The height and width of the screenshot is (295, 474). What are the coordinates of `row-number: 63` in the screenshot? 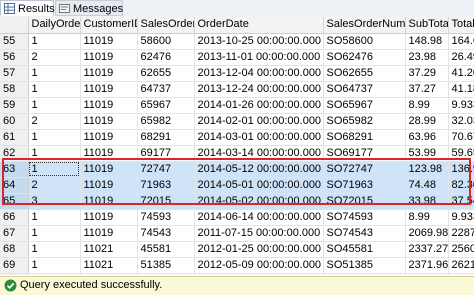 It's located at (14, 169).